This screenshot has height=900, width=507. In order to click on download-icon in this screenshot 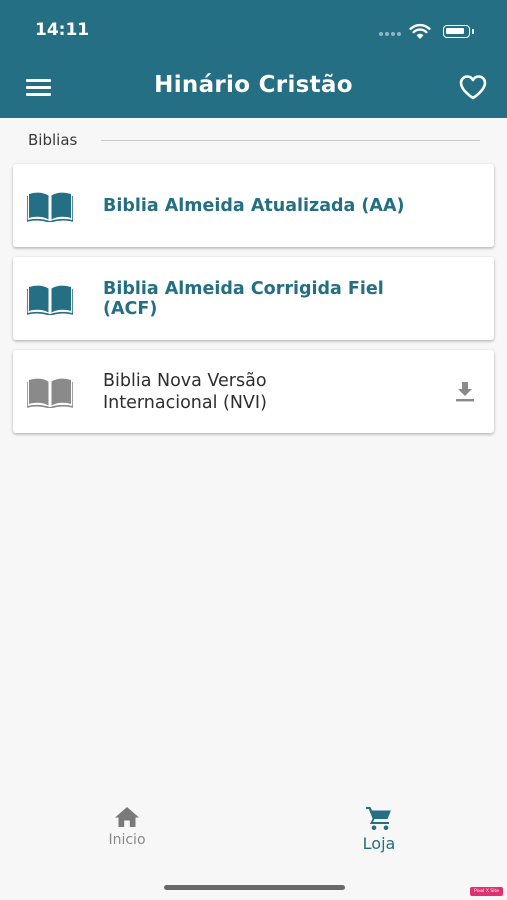, I will do `click(465, 392)`.